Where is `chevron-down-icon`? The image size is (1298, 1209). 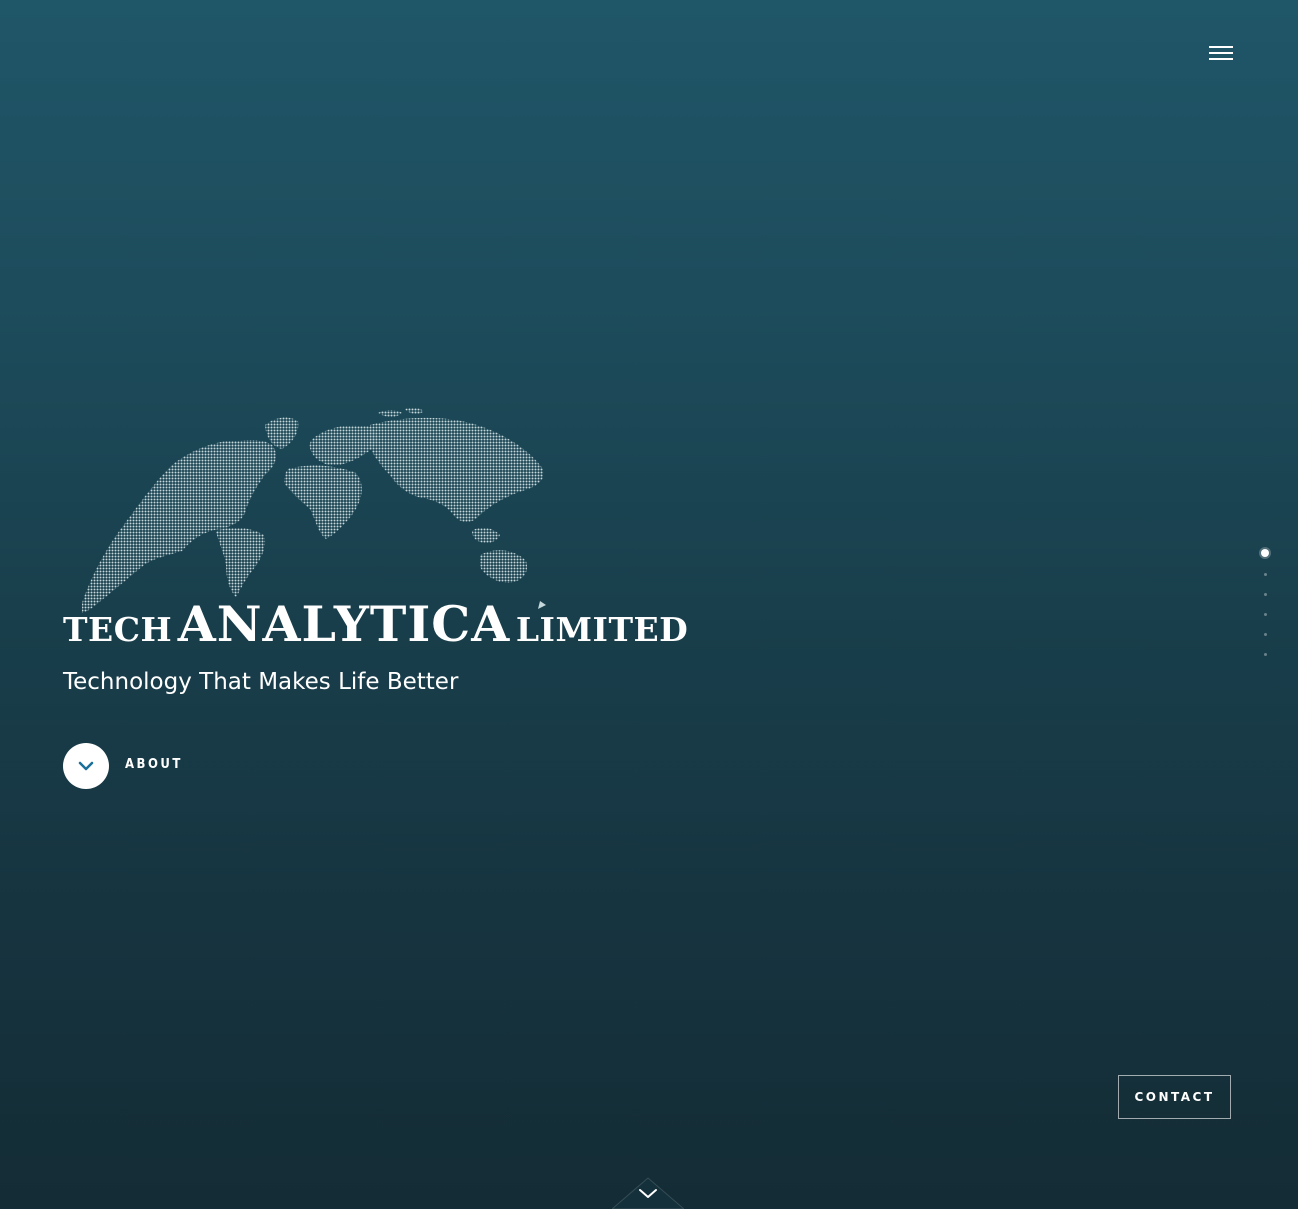 chevron-down-icon is located at coordinates (86, 766).